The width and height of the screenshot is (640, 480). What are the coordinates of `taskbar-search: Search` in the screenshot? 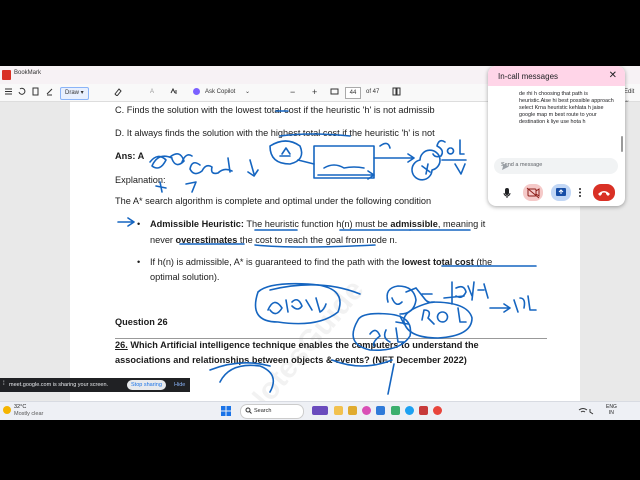 It's located at (272, 411).